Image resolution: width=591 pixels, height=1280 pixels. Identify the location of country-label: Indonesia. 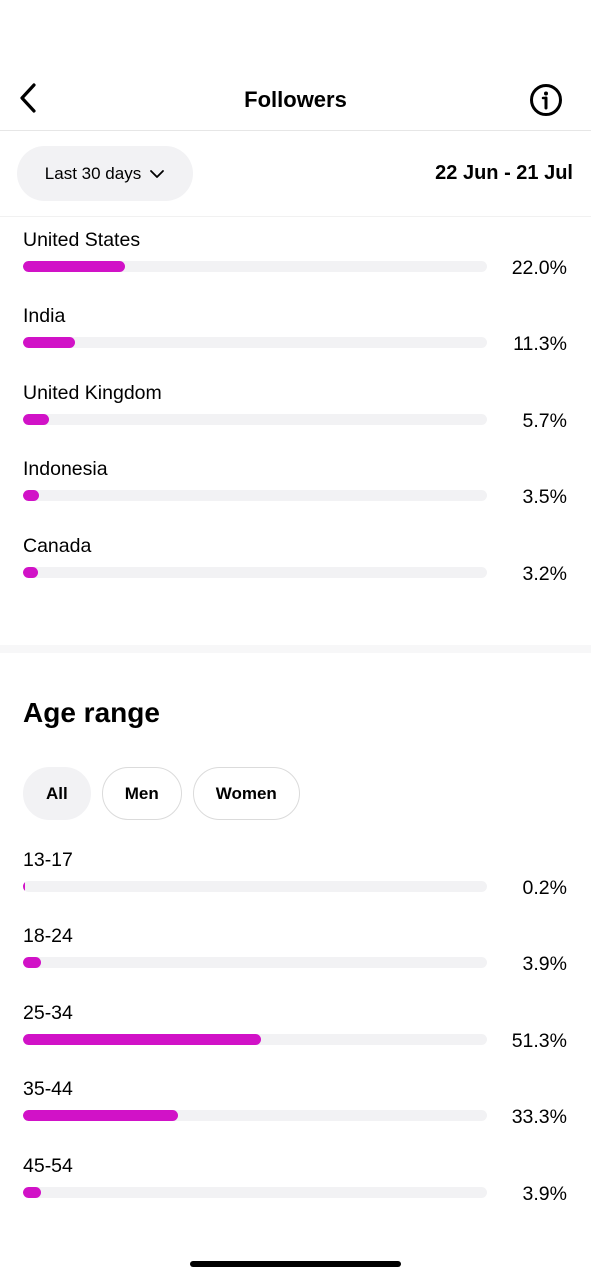
(65, 469).